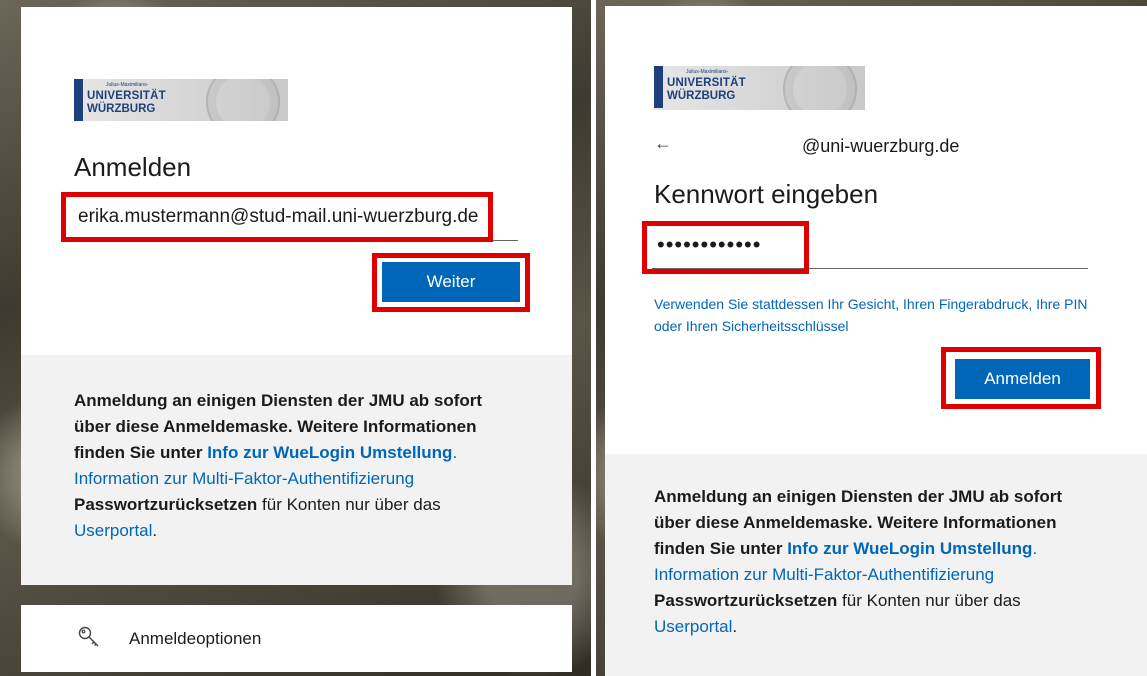 The width and height of the screenshot is (1147, 676). What do you see at coordinates (127, 85) in the screenshot?
I see `logo-small-text: Julius-Maximilians-` at bounding box center [127, 85].